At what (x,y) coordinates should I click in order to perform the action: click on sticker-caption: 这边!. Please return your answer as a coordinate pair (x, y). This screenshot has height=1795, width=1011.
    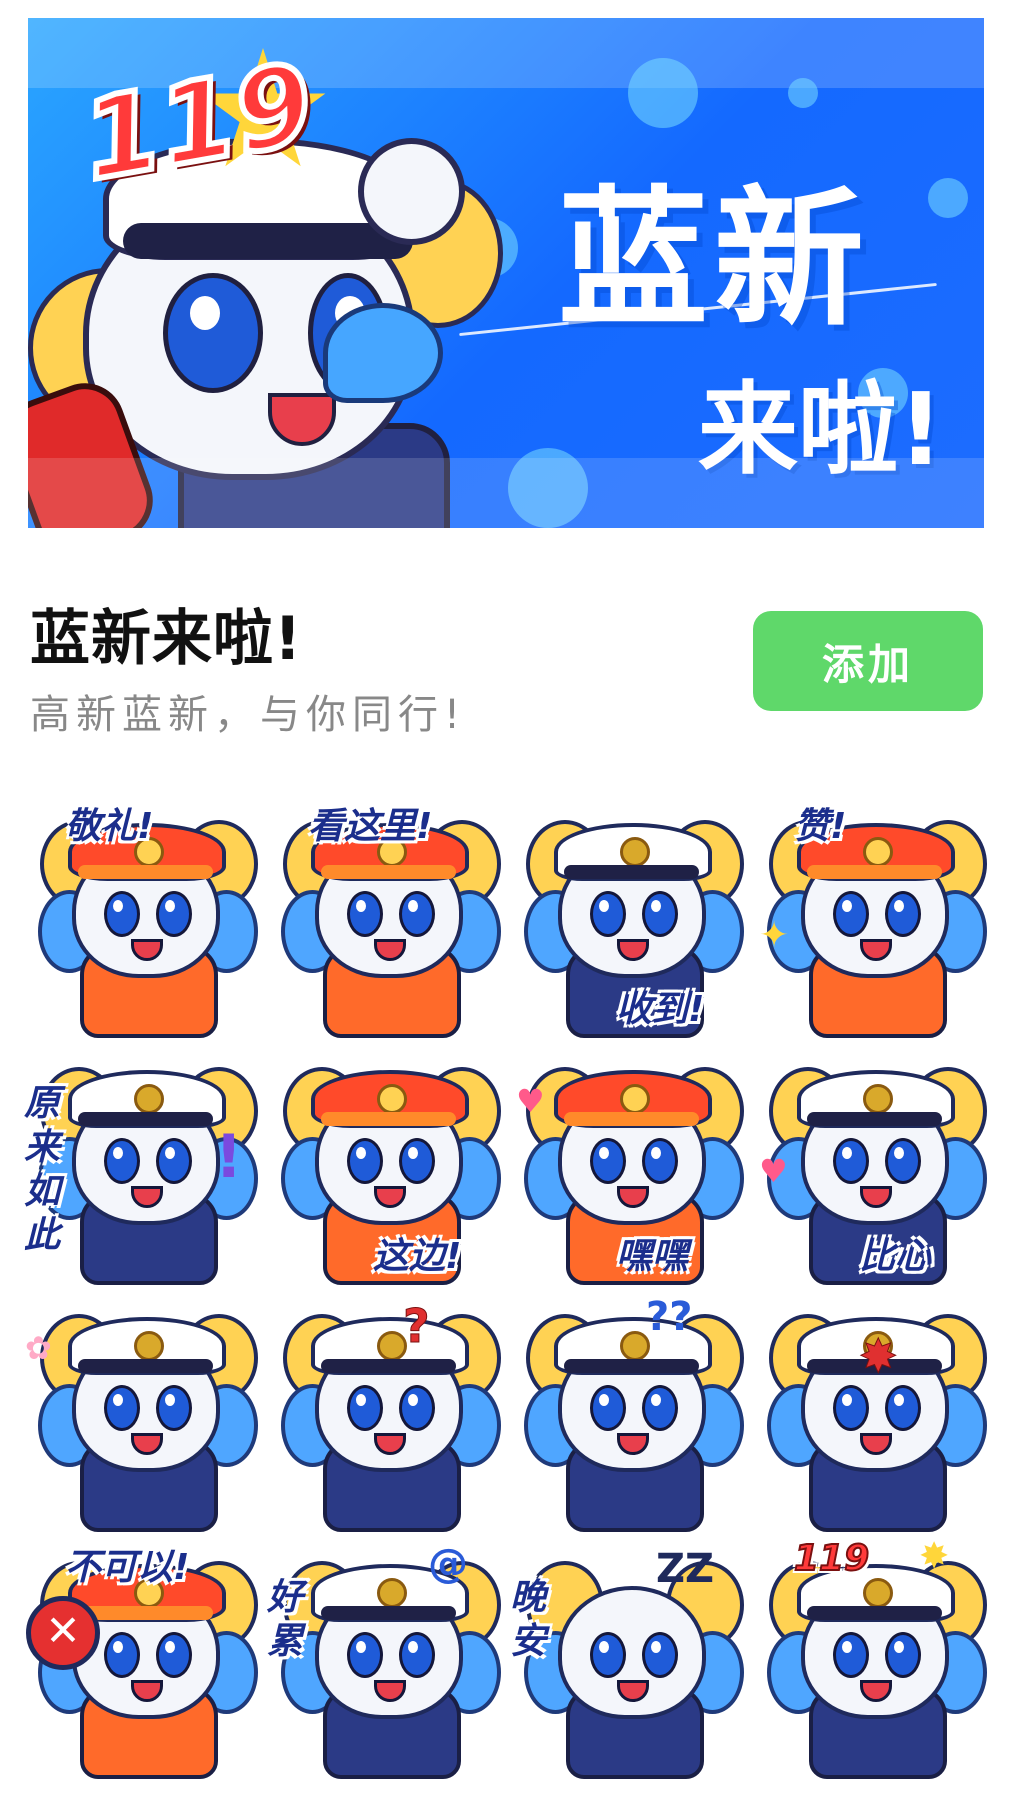
    Looking at the image, I should click on (417, 1256).